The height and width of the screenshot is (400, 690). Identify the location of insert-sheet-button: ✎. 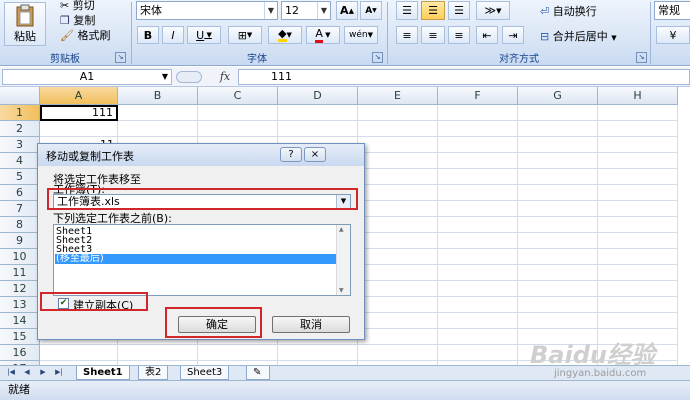
(258, 373).